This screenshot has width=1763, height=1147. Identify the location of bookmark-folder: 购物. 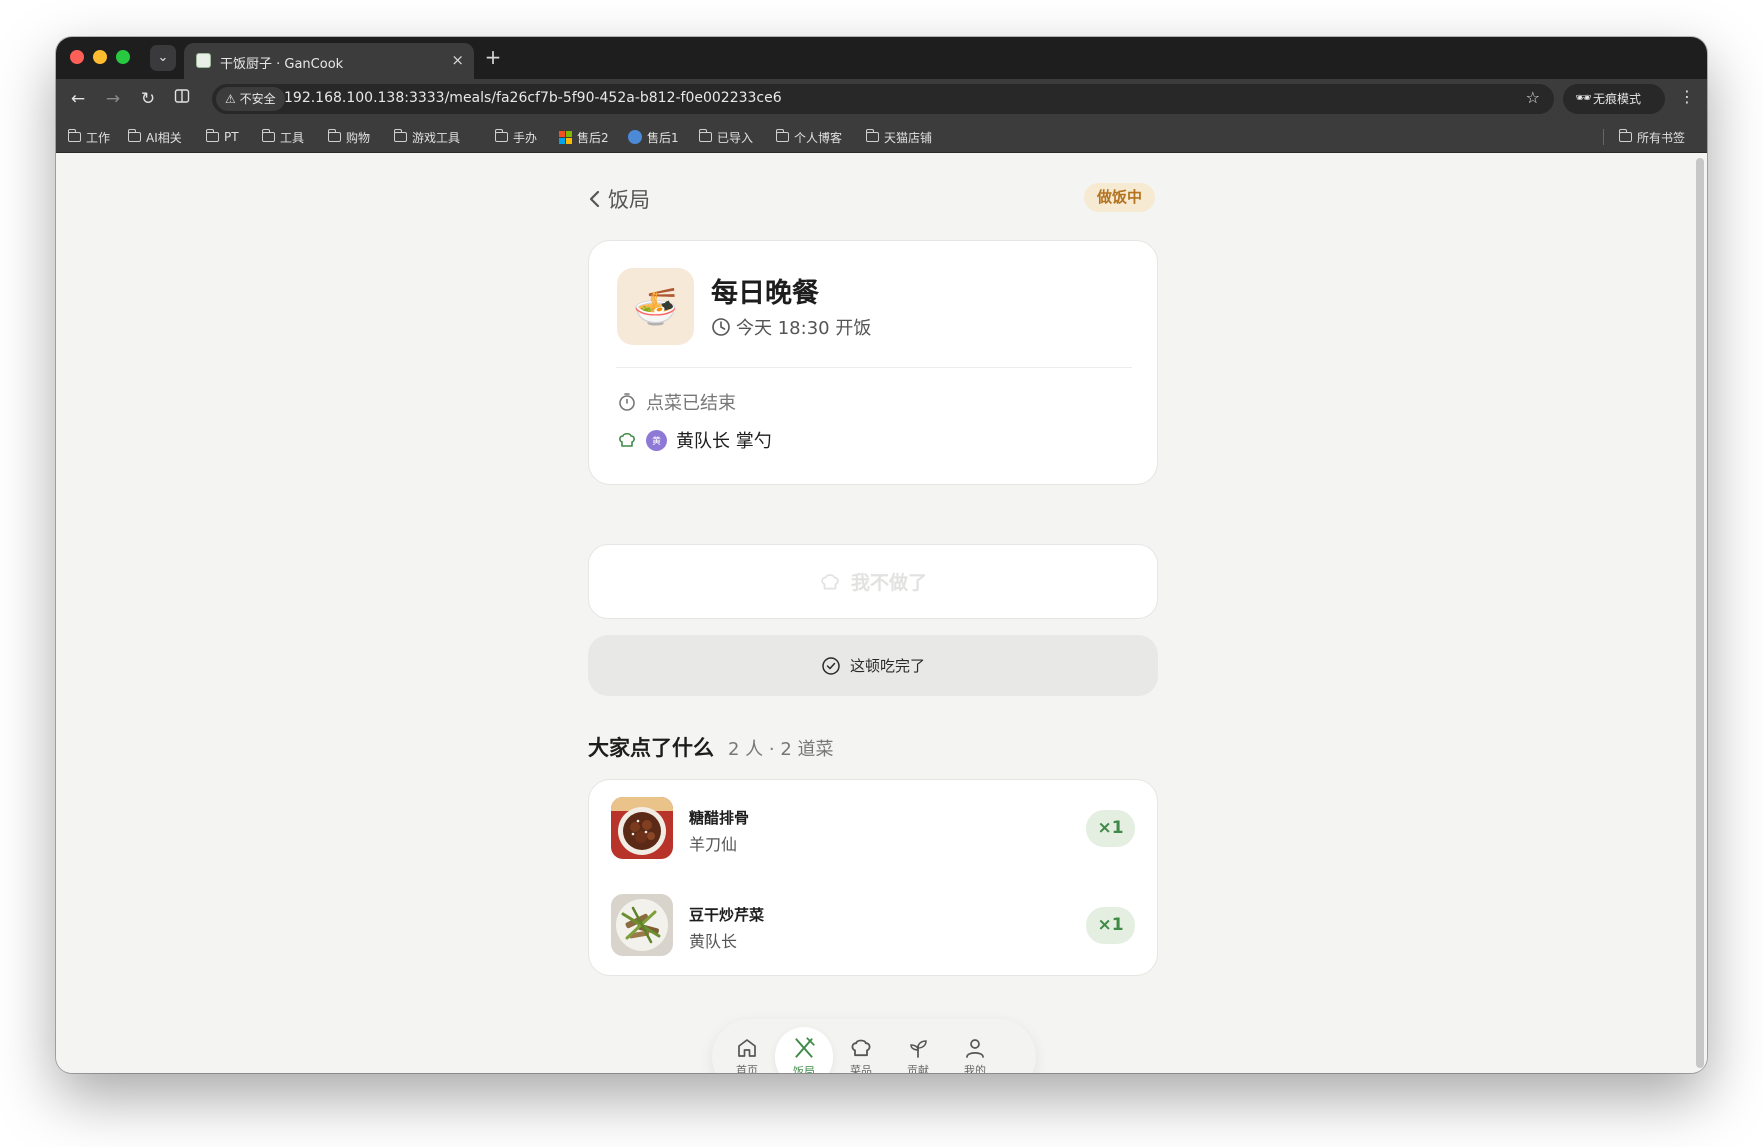
(349, 137).